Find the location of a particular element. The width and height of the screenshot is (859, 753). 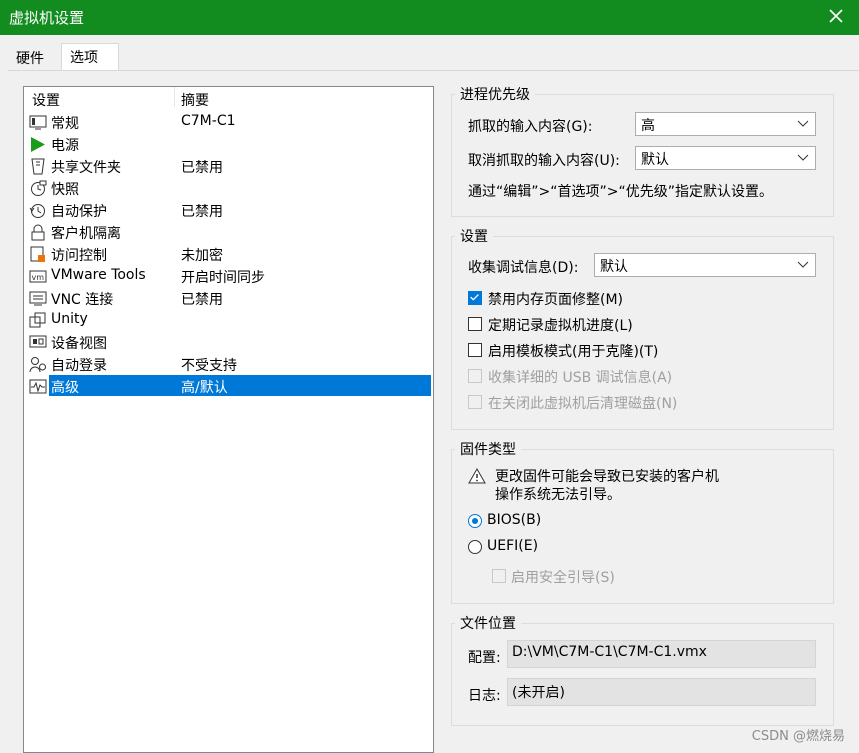

log-label: 日志: is located at coordinates (484, 696).